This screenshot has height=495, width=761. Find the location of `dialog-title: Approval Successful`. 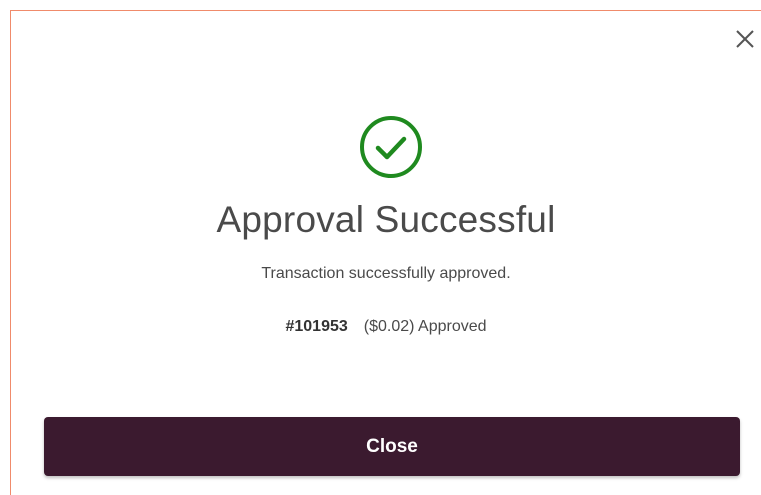

dialog-title: Approval Successful is located at coordinates (386, 219).